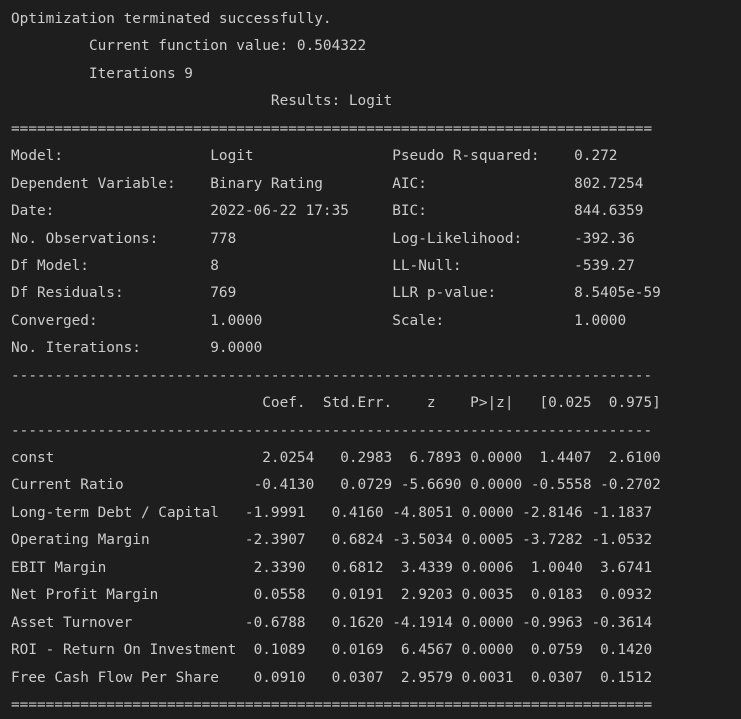 This screenshot has height=719, width=741. I want to click on output-line: No. Iterations: 9.0000, so click(137, 348).